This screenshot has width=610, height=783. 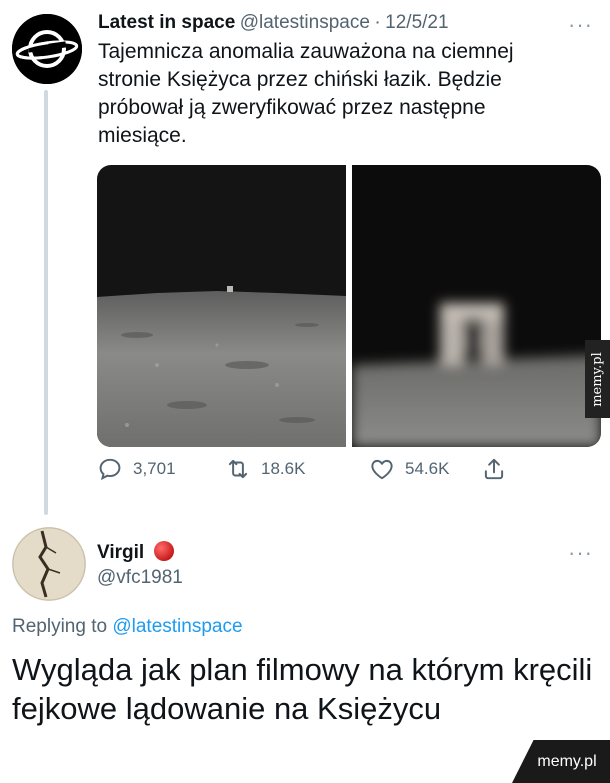 I want to click on reply-action: 3,701, so click(x=136, y=469).